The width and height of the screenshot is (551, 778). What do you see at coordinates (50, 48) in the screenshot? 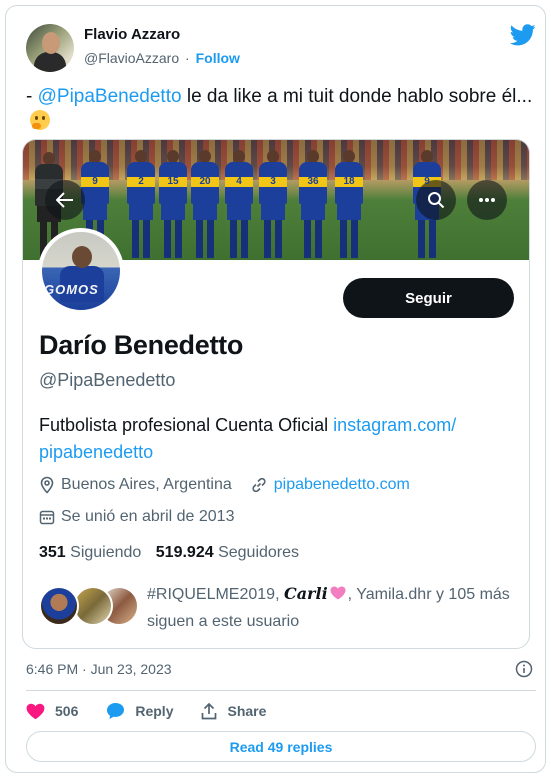
I see `author-avatar` at bounding box center [50, 48].